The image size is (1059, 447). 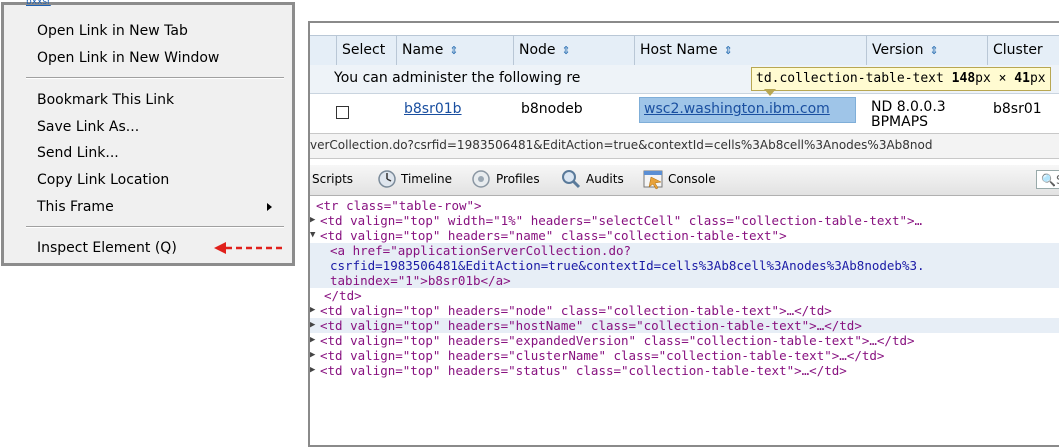 I want to click on menu-item-inspect-element: Inspect Element (Q), so click(x=107, y=248).